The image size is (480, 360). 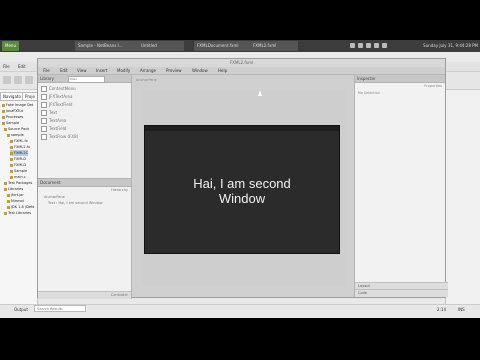 I want to click on menu-insert: Insert, so click(x=101, y=70).